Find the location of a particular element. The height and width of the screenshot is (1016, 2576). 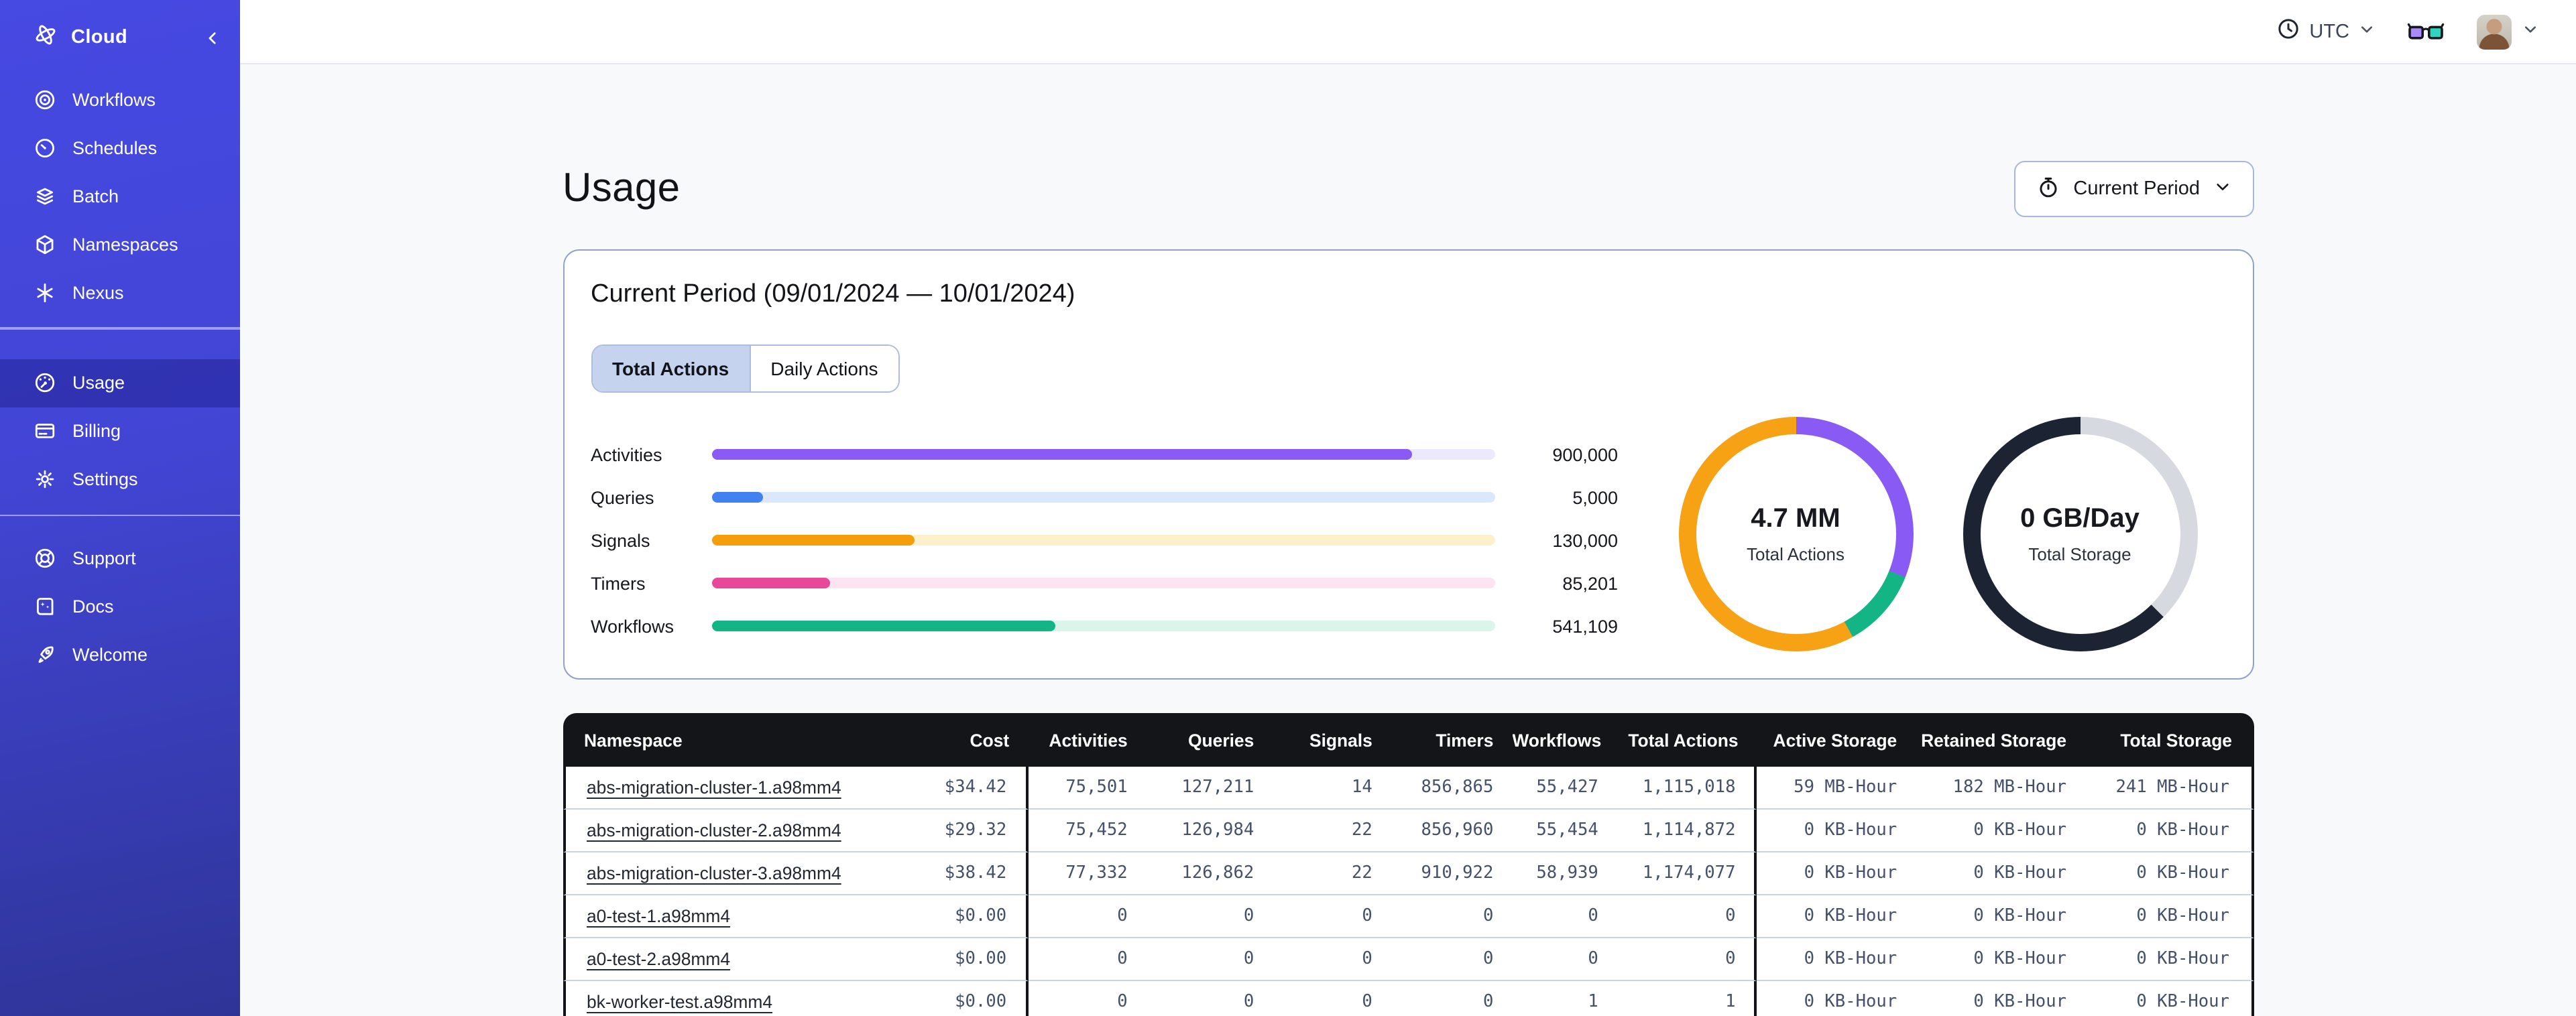

bar-value: 900,000 is located at coordinates (1585, 454).